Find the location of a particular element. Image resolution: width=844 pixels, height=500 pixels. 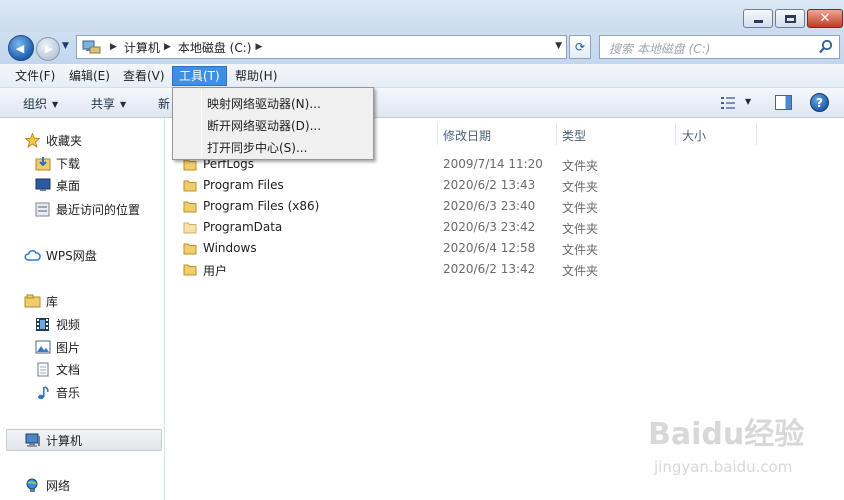

back-arrow-icon: ◀ is located at coordinates (20, 48).